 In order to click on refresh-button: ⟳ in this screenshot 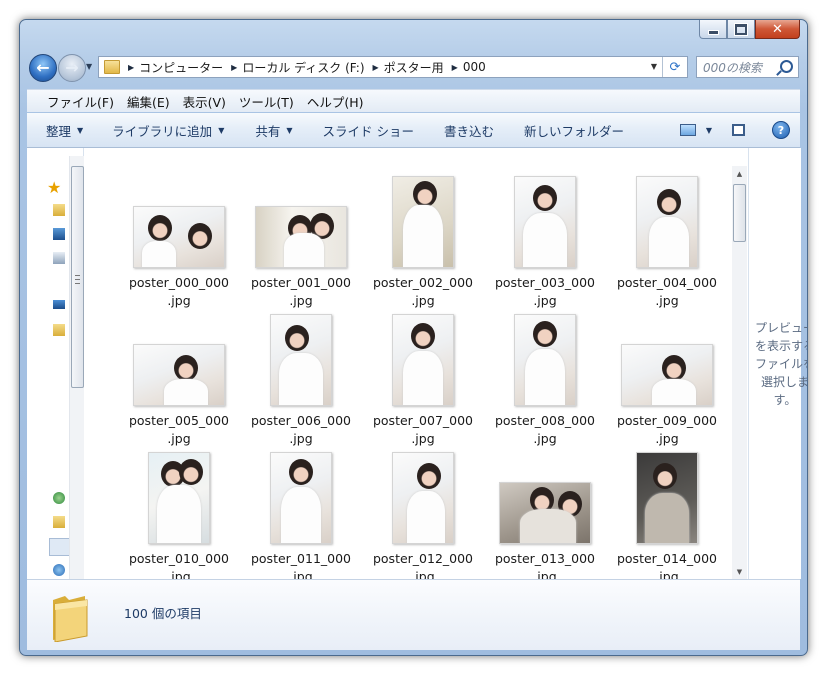, I will do `click(674, 67)`.